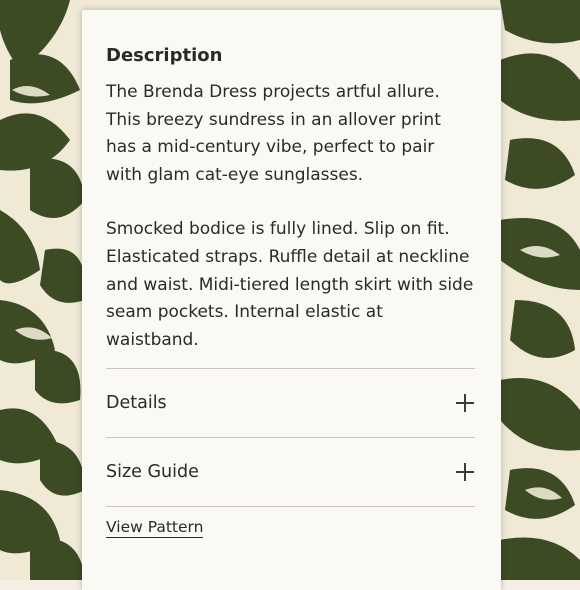 The image size is (580, 590). I want to click on view-pattern-link: View Pattern, so click(155, 528).